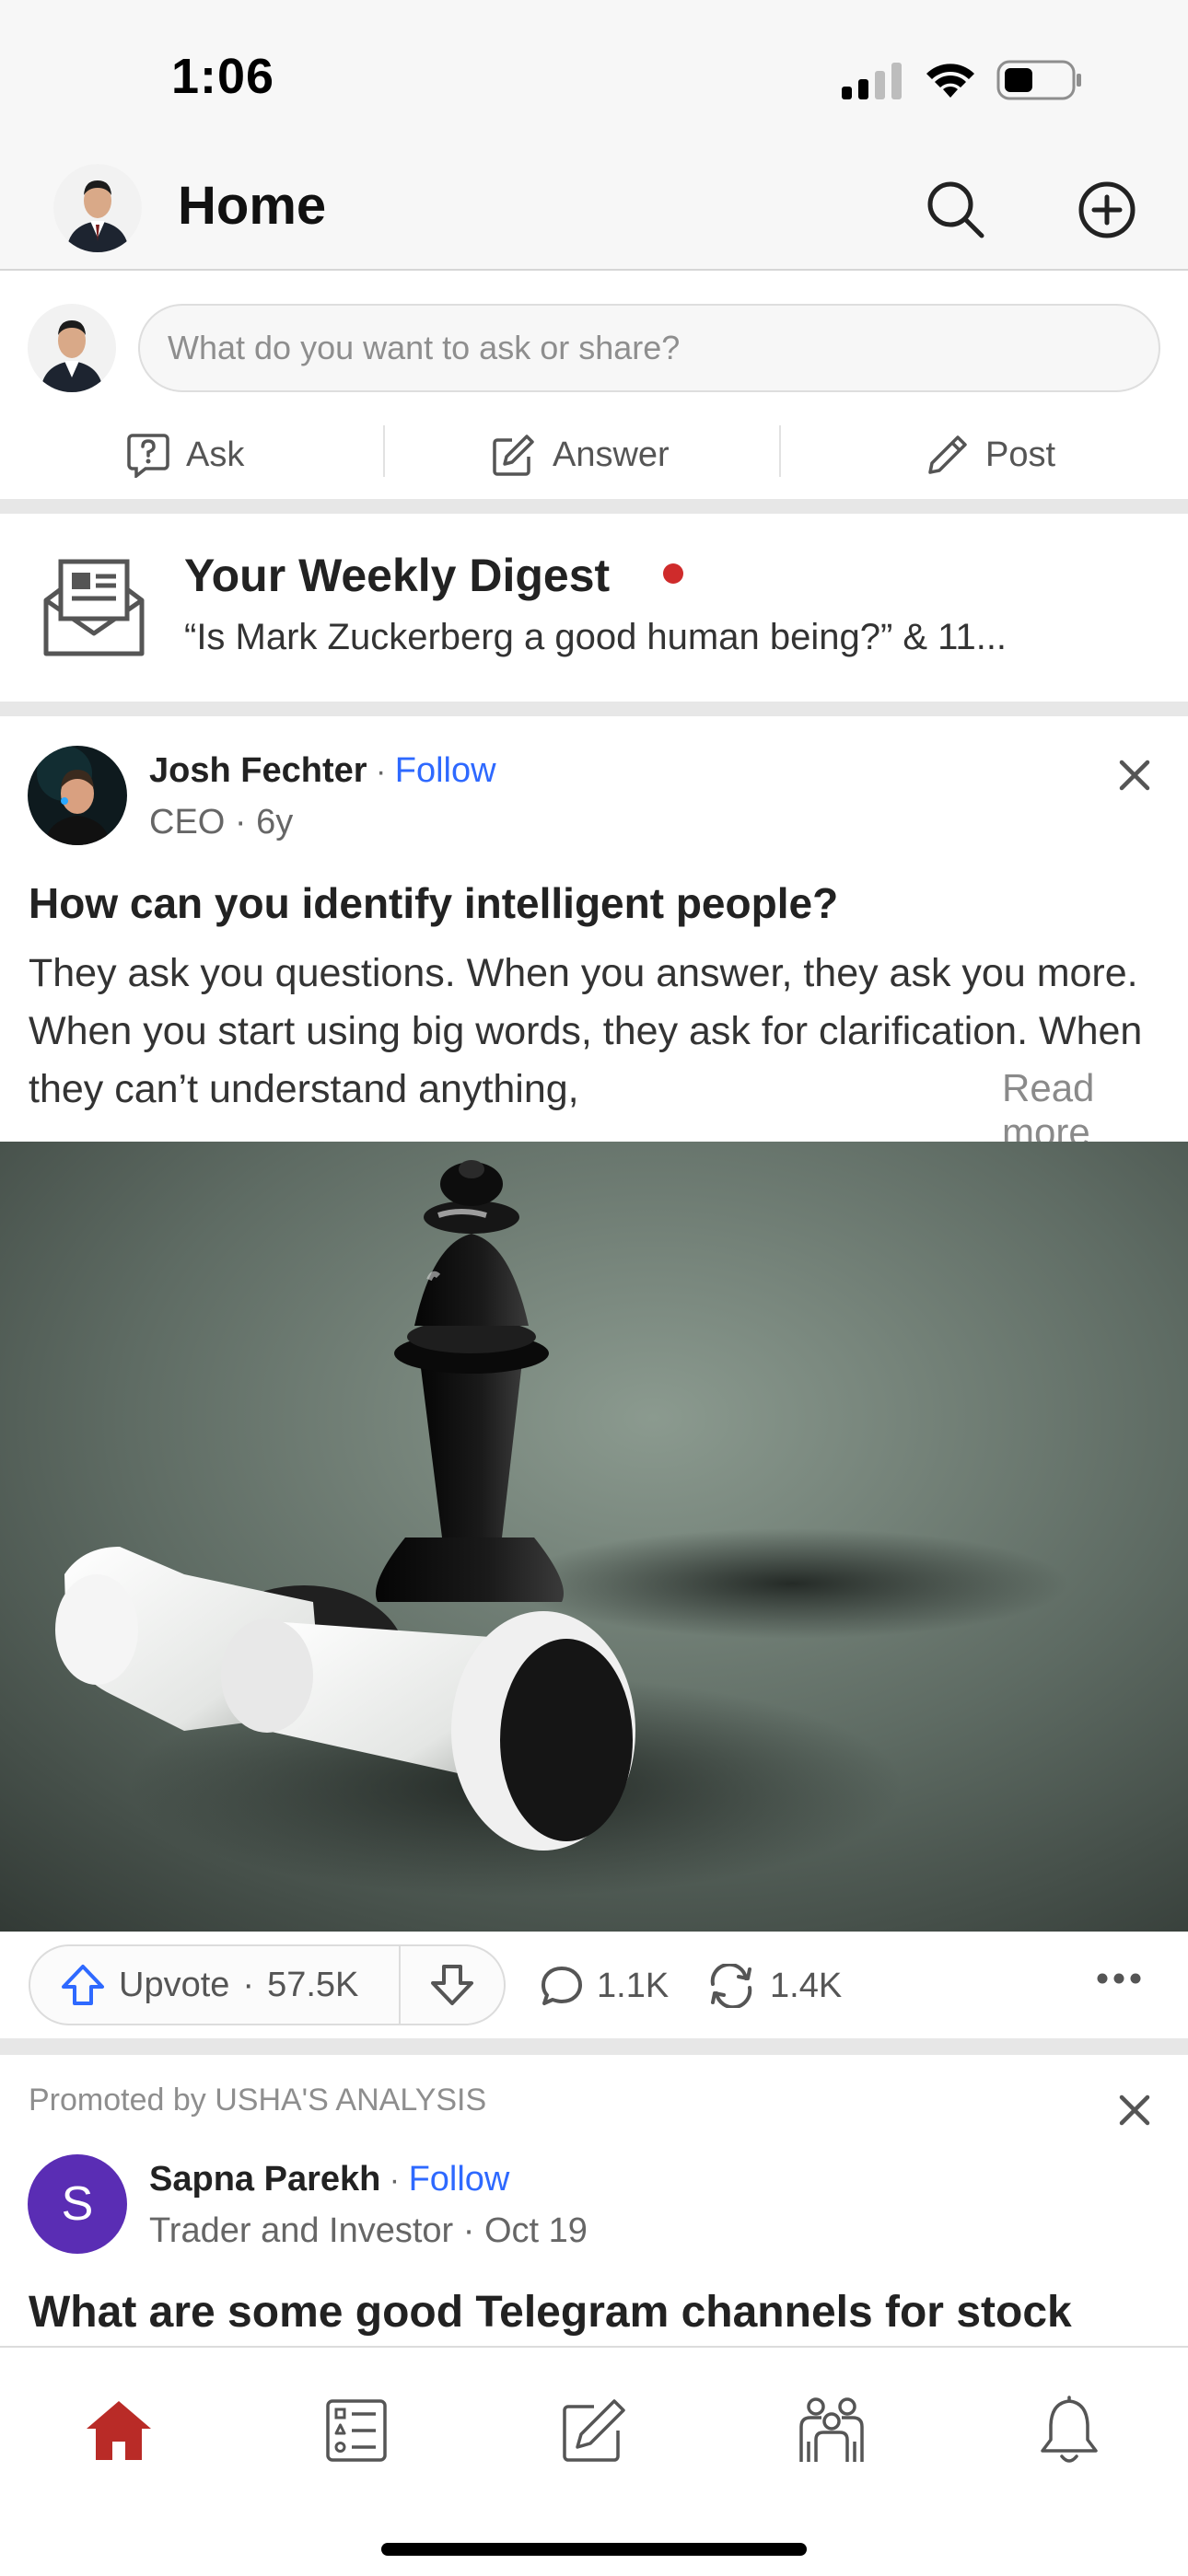 The image size is (1188, 2576). I want to click on promoted-follow-button: Follow, so click(459, 2179).